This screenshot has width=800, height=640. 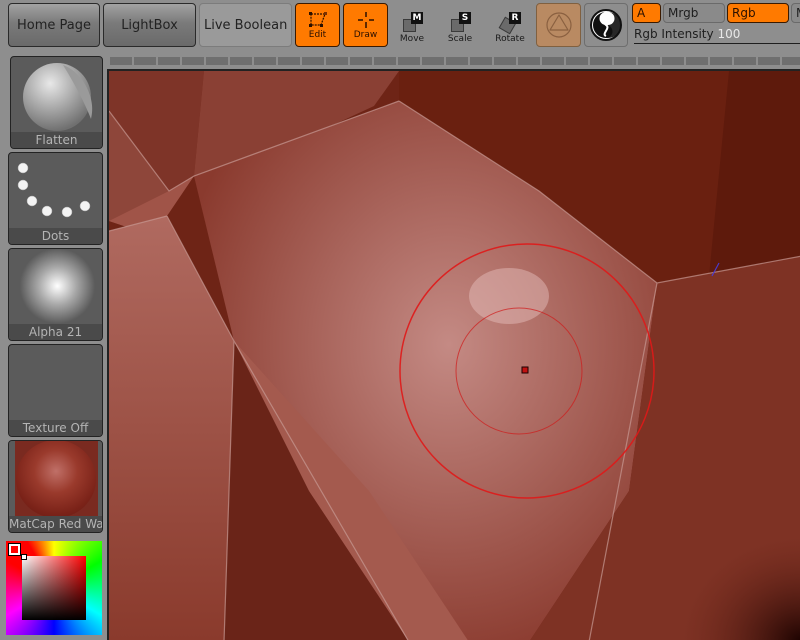 What do you see at coordinates (460, 23) in the screenshot?
I see `scale-icon: S` at bounding box center [460, 23].